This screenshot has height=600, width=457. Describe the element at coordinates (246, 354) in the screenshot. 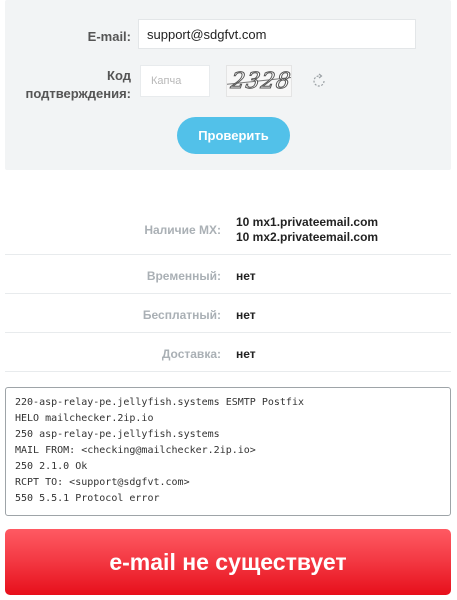

I see `delivery-value: нет` at that location.